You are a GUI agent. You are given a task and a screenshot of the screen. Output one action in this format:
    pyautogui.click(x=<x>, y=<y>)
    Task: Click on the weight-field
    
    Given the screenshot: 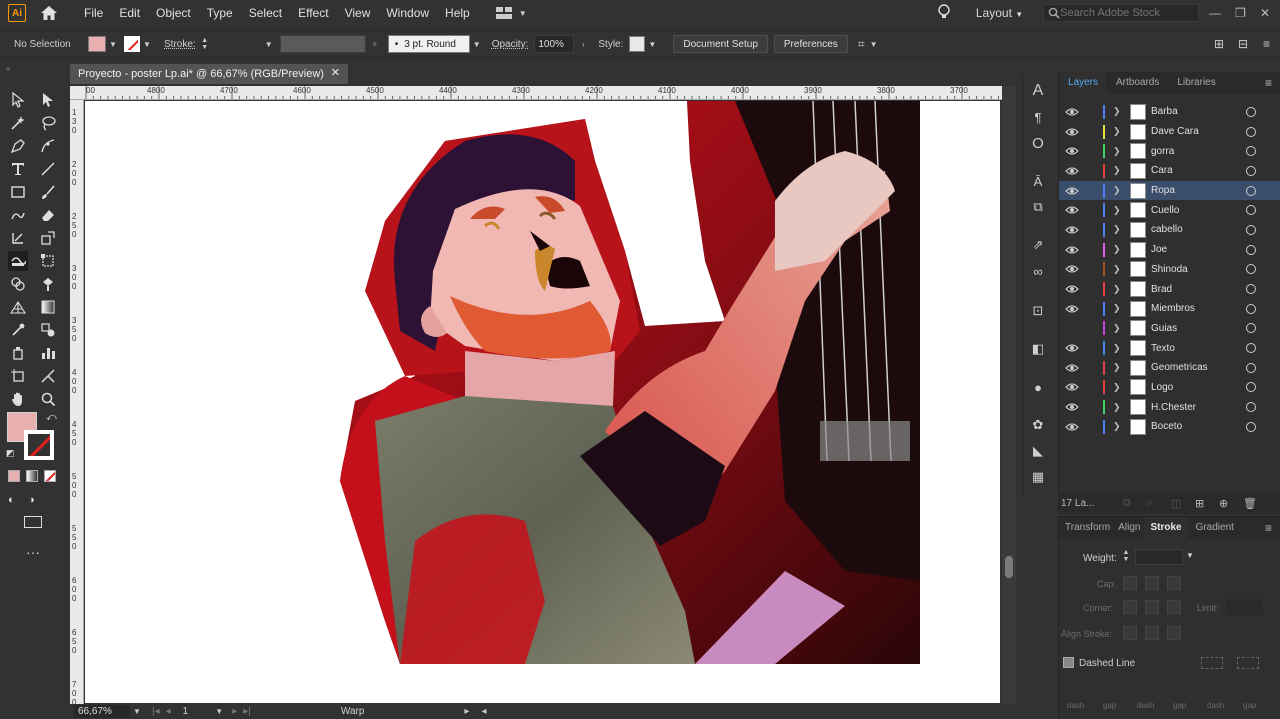 What is the action you would take?
    pyautogui.click(x=1159, y=557)
    